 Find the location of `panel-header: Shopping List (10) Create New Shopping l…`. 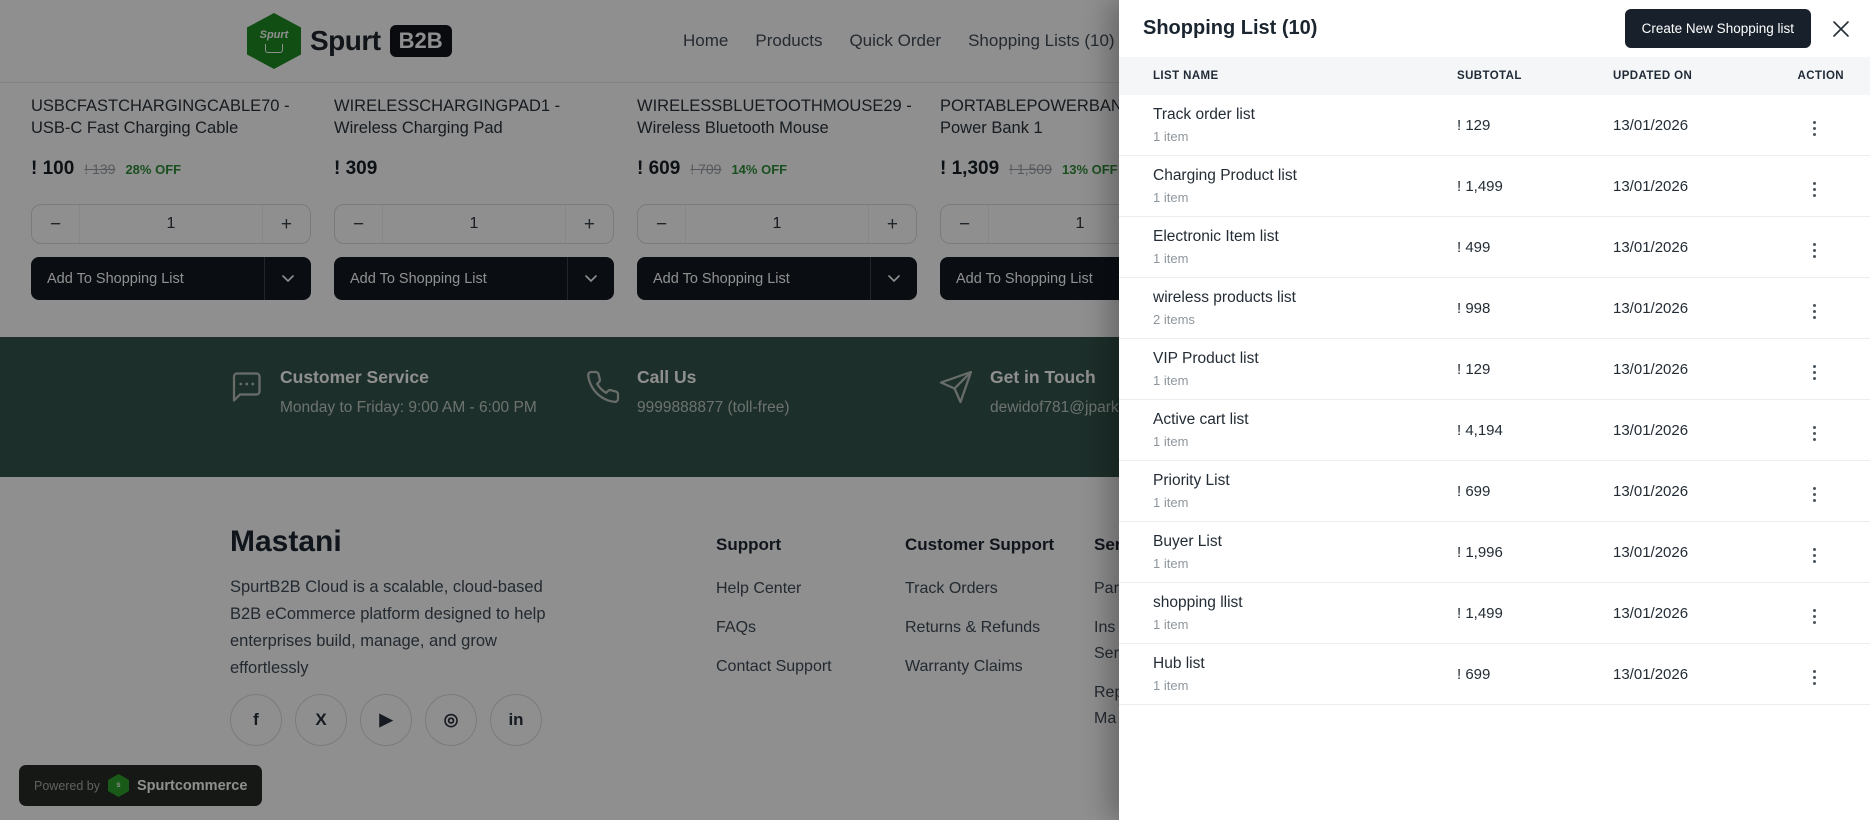

panel-header: Shopping List (10) Create New Shopping l… is located at coordinates (1494, 28).